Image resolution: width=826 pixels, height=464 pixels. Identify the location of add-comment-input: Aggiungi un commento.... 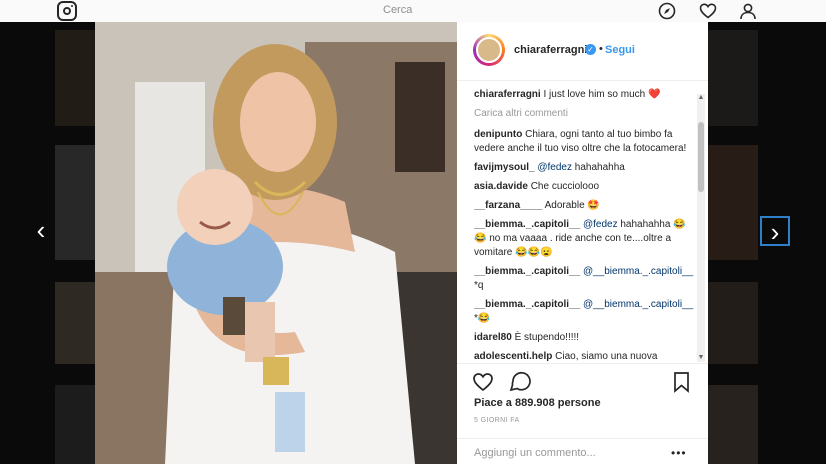
(535, 453).